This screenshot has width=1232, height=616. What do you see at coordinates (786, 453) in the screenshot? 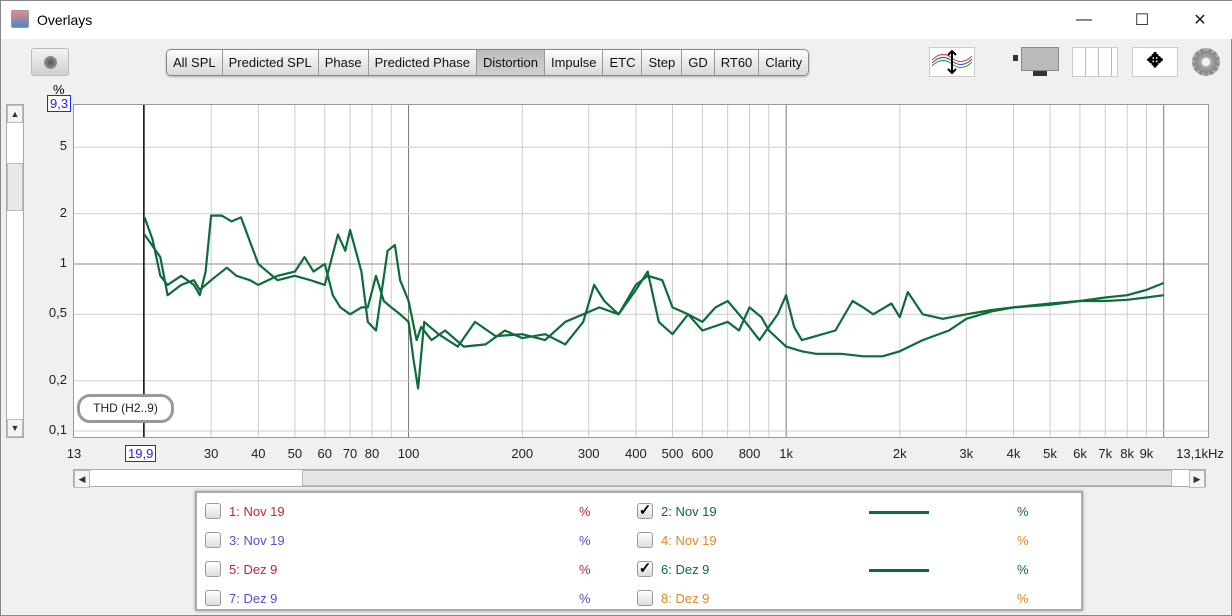
I see `x-tick-label: 1k` at bounding box center [786, 453].